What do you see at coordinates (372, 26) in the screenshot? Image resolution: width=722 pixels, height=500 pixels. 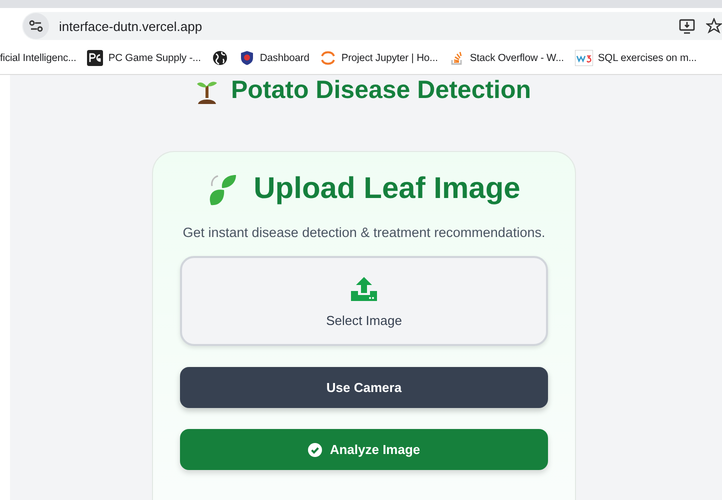 I see `address-bar: interface-dutn.vercel.app` at bounding box center [372, 26].